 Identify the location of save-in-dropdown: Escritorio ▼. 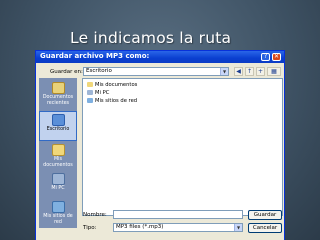
(156, 71).